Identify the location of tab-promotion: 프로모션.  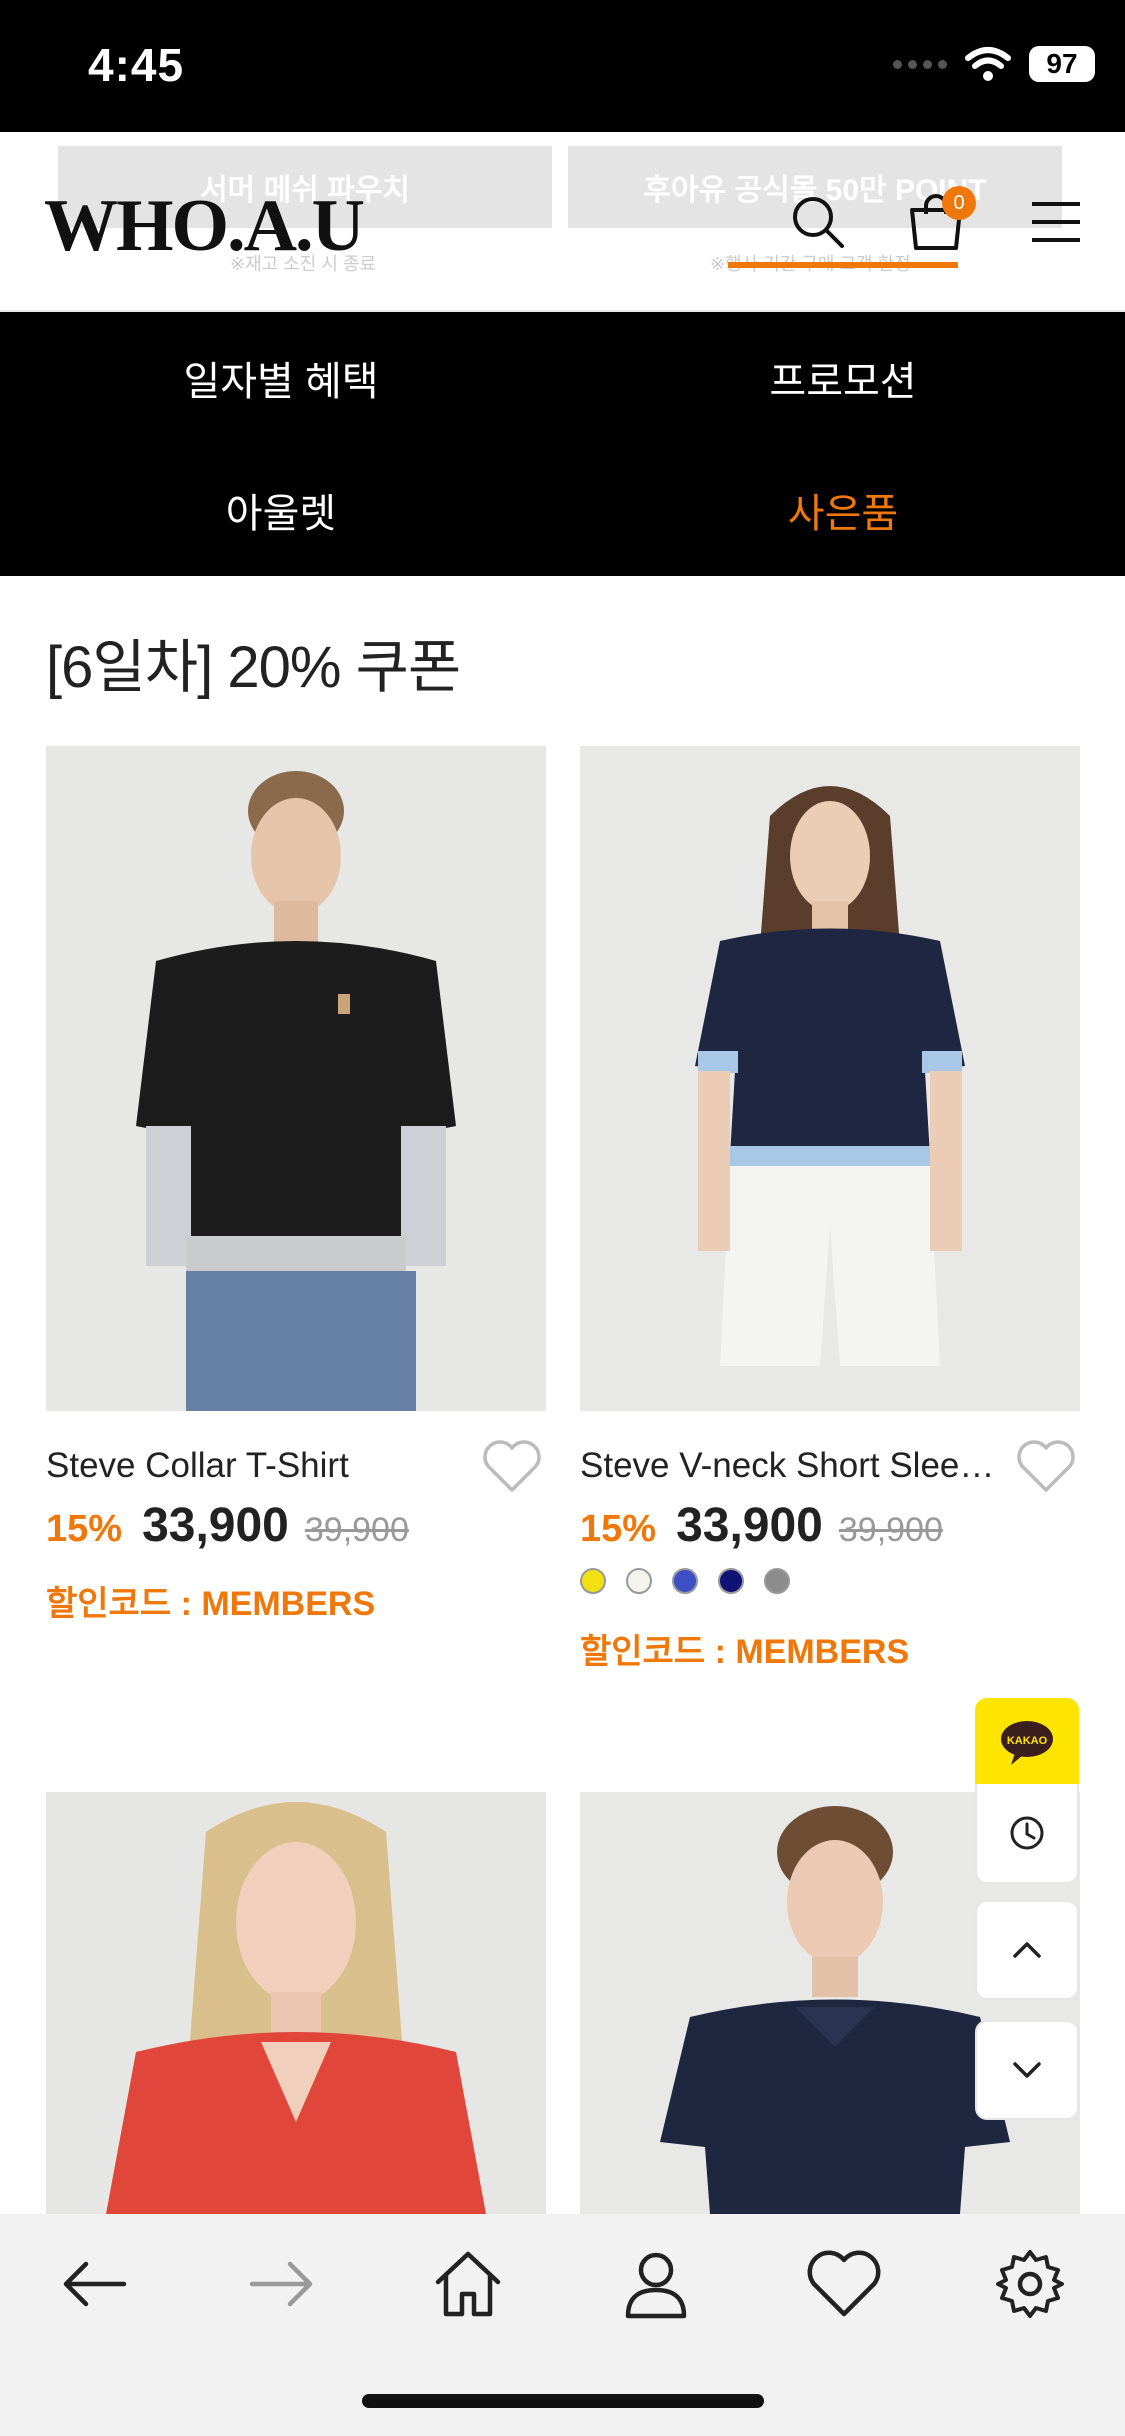
(843, 378).